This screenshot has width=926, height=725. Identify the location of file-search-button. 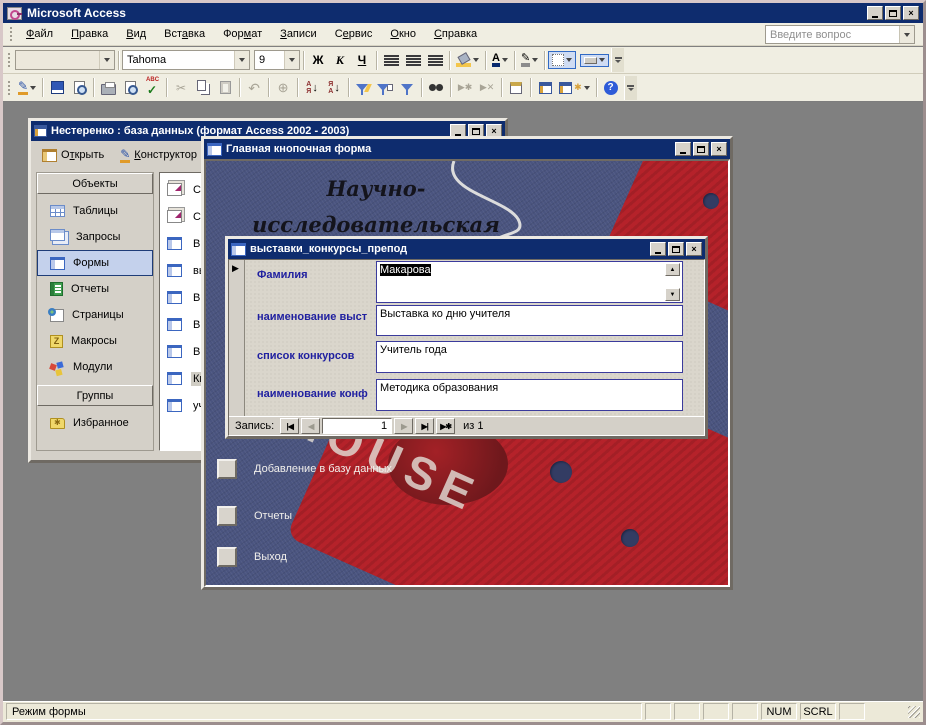
(79, 88).